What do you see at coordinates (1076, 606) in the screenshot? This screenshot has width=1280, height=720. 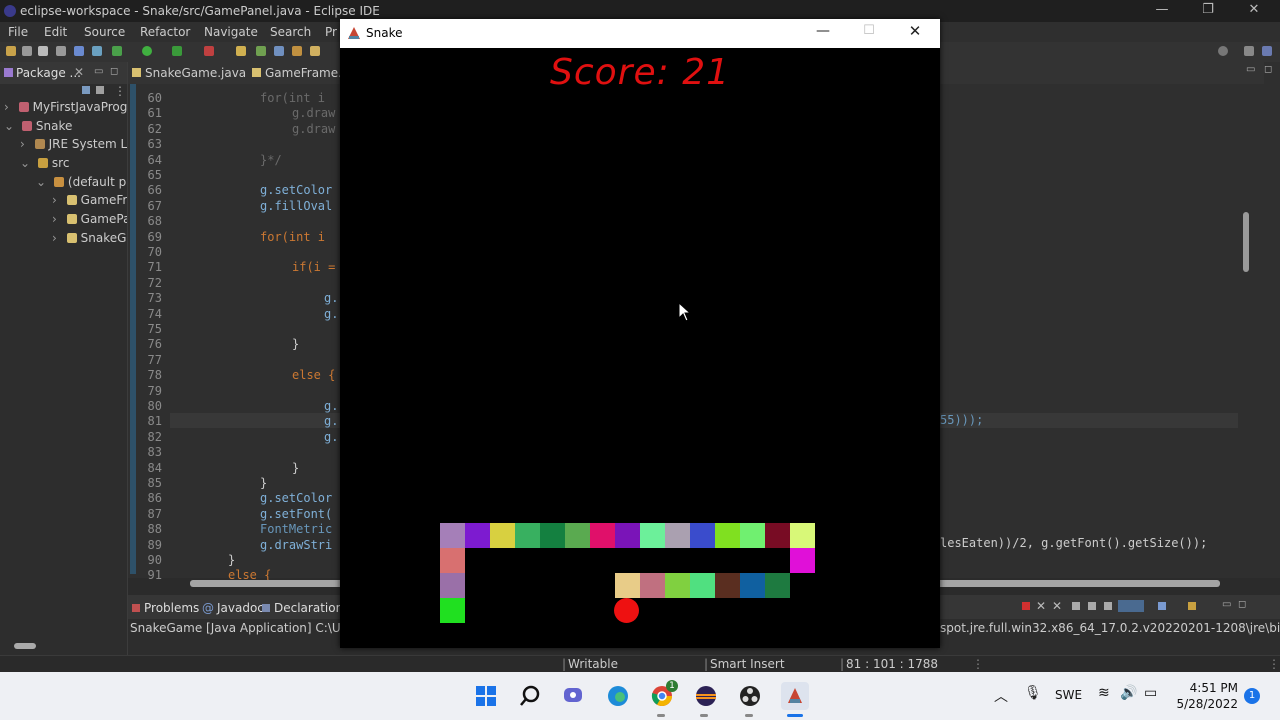 I see `scroll-lock-icon` at bounding box center [1076, 606].